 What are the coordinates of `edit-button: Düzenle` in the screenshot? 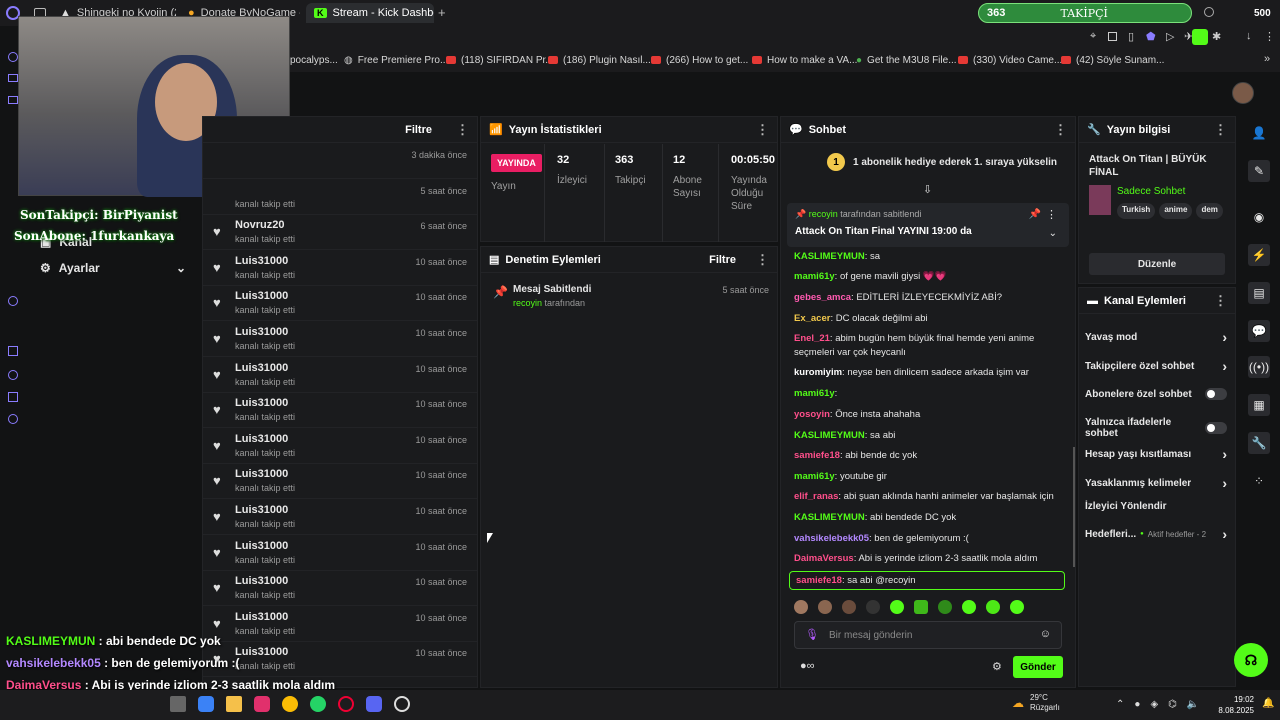 It's located at (1157, 264).